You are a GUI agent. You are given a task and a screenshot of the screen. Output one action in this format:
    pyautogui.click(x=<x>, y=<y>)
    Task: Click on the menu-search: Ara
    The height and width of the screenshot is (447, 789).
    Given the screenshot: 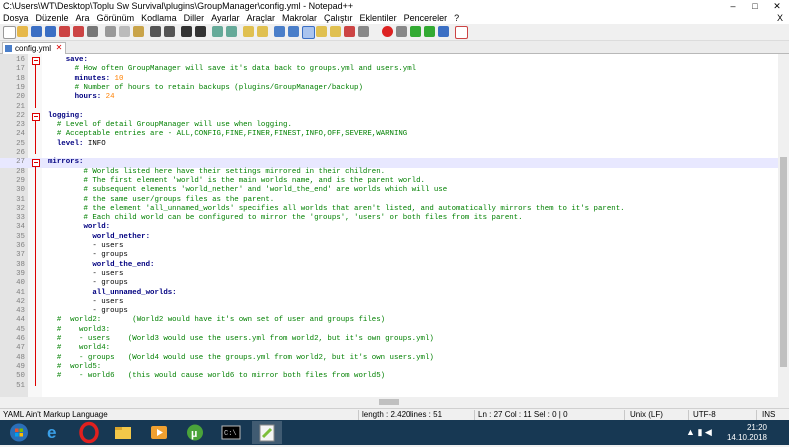 What is the action you would take?
    pyautogui.click(x=83, y=18)
    